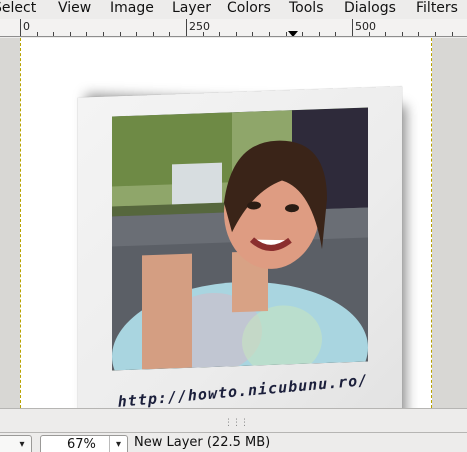  What do you see at coordinates (26, 26) in the screenshot?
I see `ruler-label-0: 0` at bounding box center [26, 26].